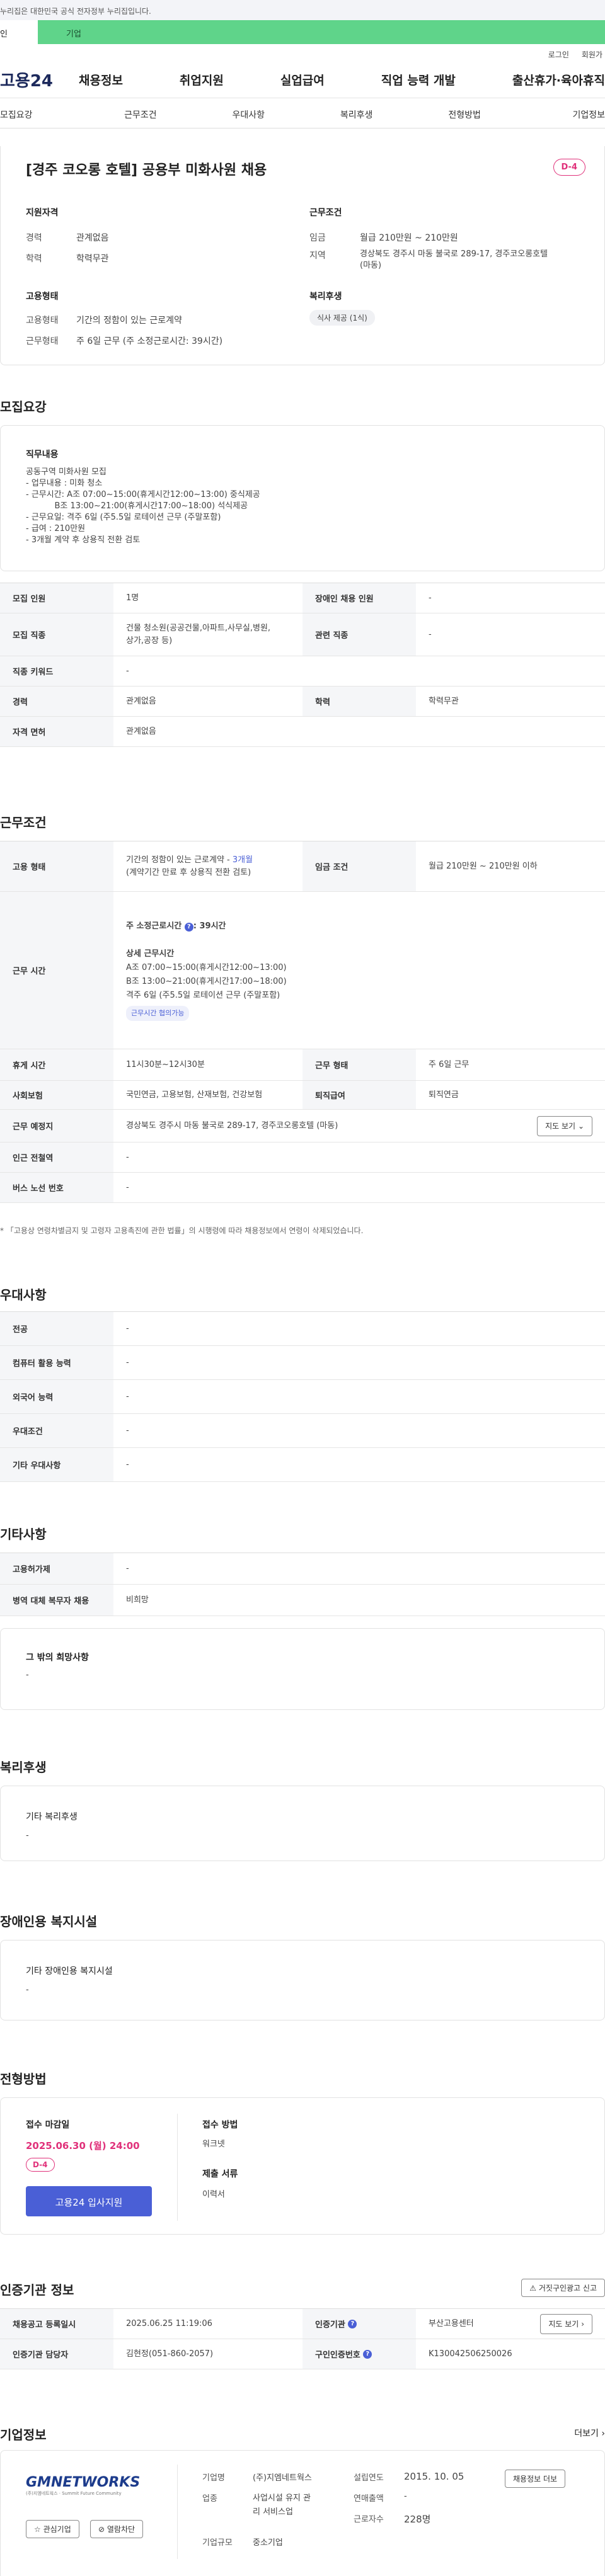 The image size is (605, 2576). I want to click on gnb-menu: 채용정보 취업지원 실업급여 직업 능력 개발 출산휴가·육아휴직, so click(342, 79).